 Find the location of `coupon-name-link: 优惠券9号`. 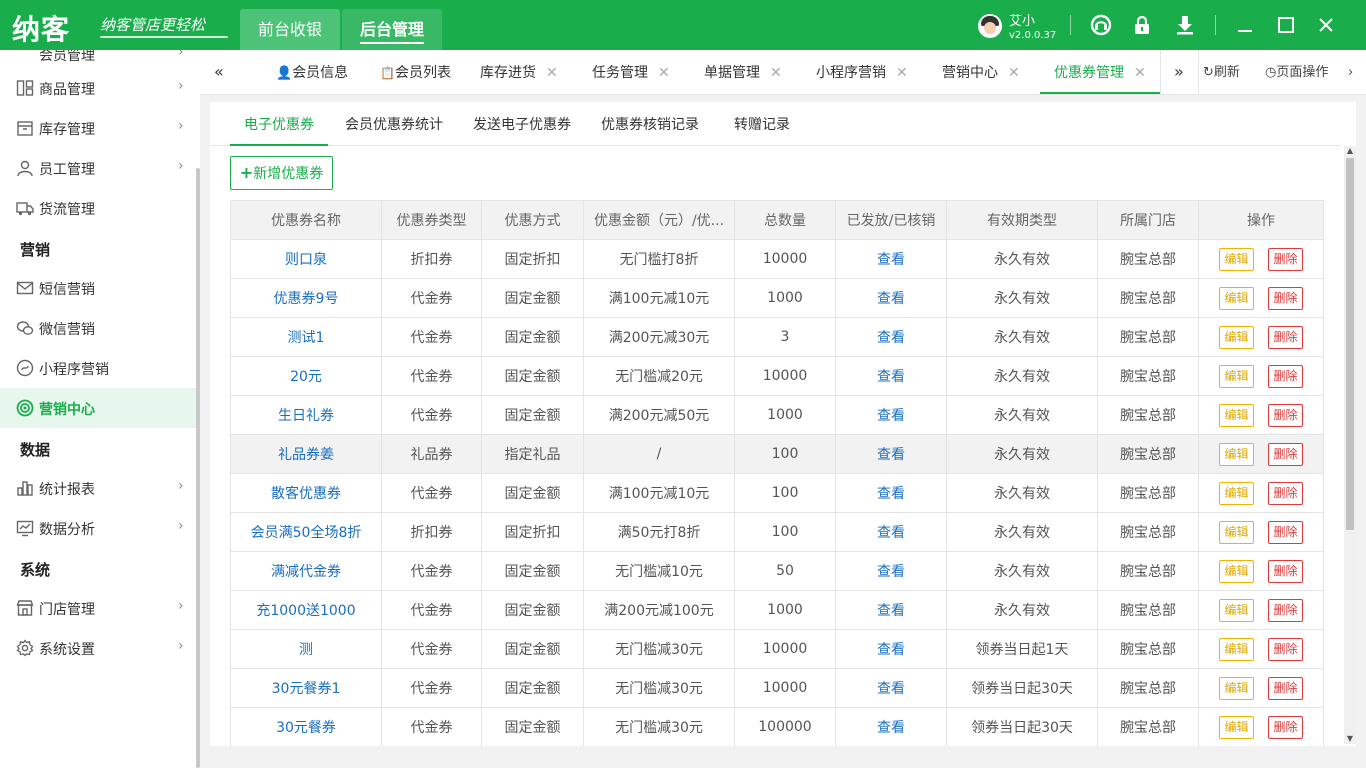

coupon-name-link: 优惠券9号 is located at coordinates (306, 298).